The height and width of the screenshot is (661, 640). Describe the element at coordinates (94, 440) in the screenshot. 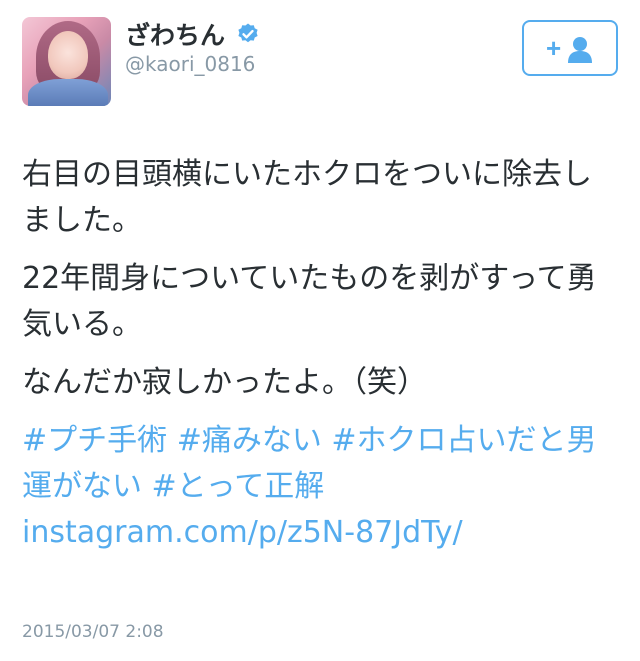

I see `hashtag-link: #プチ手術` at that location.